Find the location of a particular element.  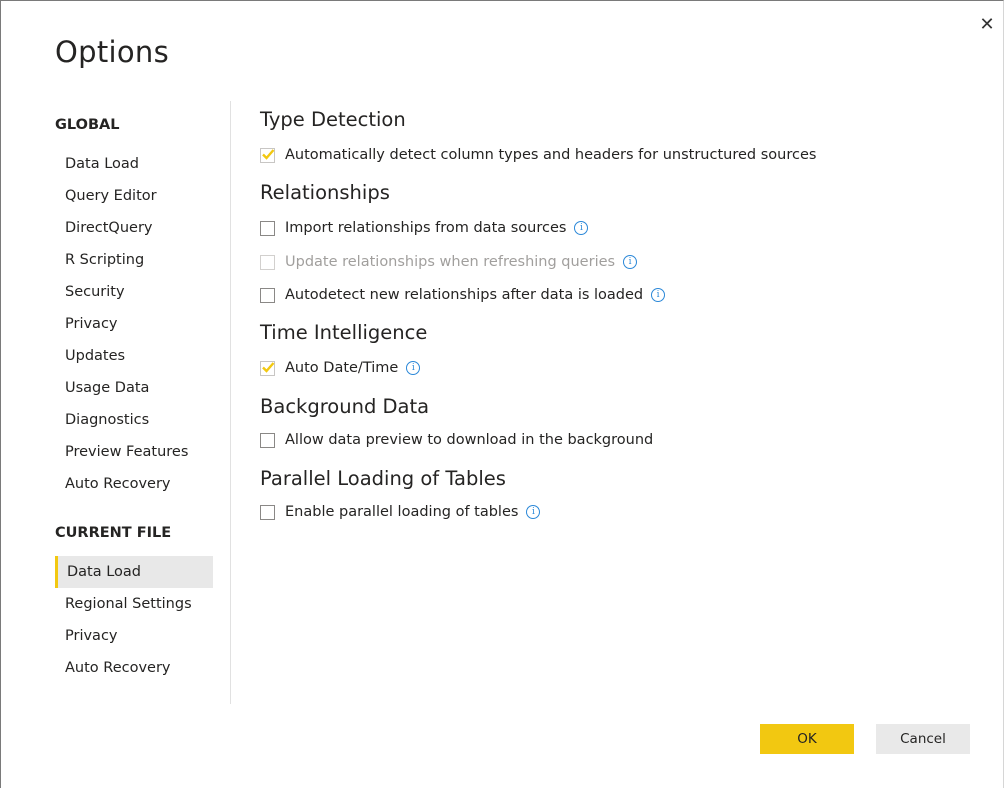

section-heading-current-file: CURRENT FILE is located at coordinates (113, 533).